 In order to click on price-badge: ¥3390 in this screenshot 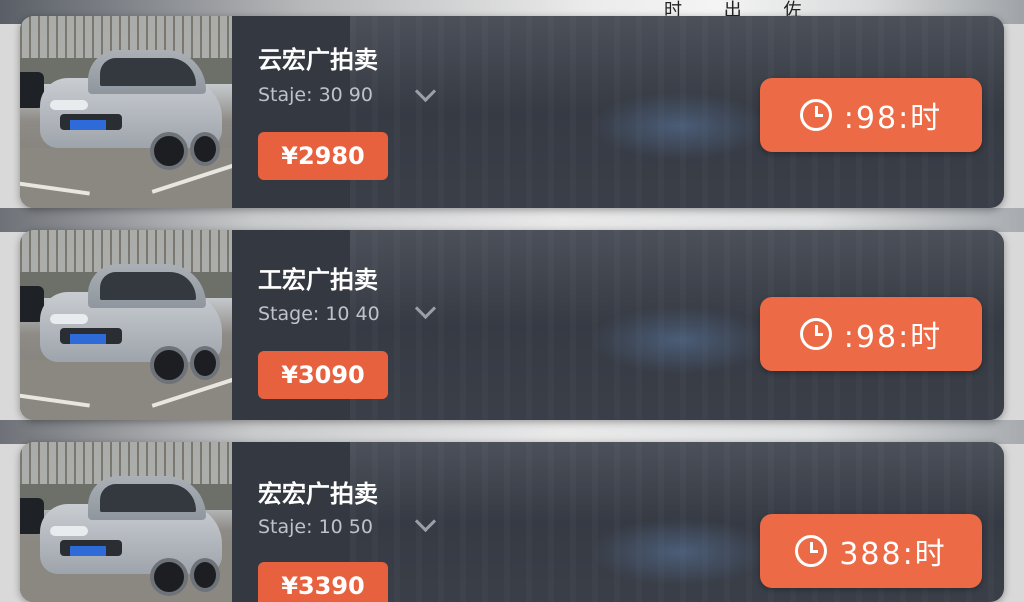, I will do `click(323, 582)`.